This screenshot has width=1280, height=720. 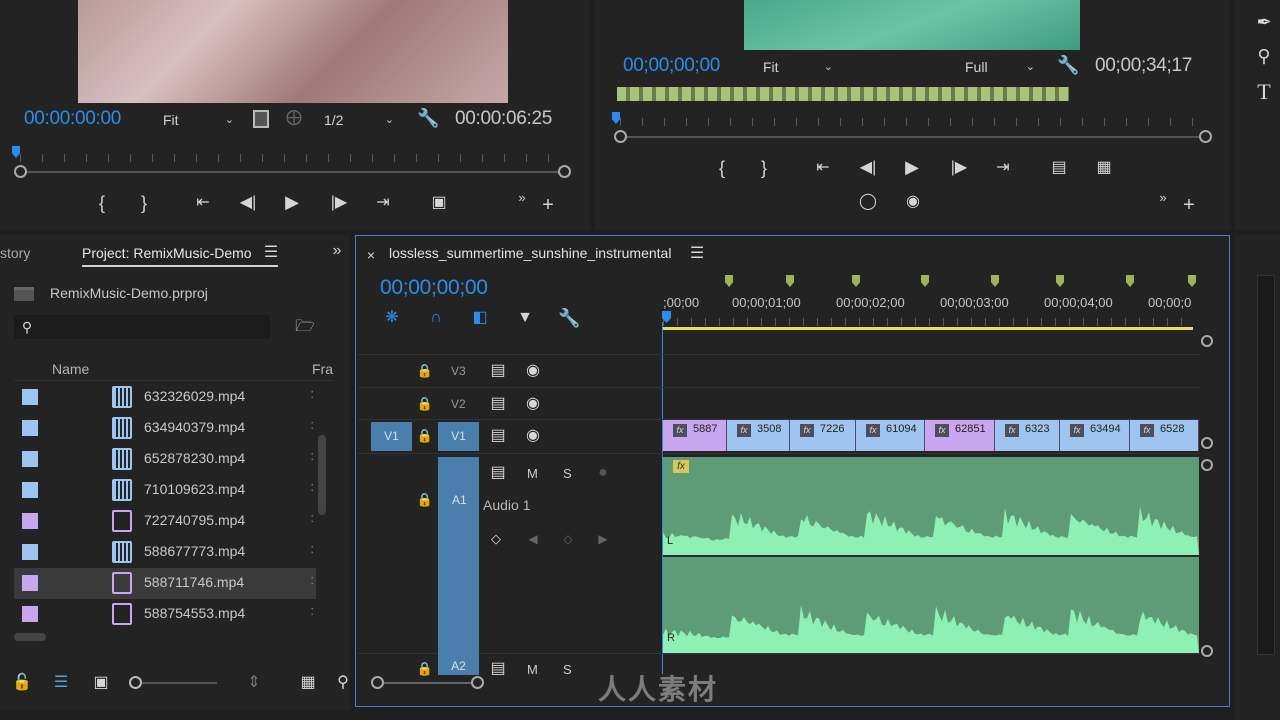 I want to click on insert-icon: ▣, so click(x=439, y=203).